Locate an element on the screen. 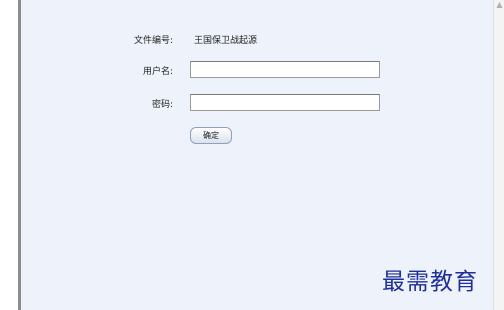 Image resolution: width=504 pixels, height=310 pixels. doc-number-value: 王国保卫战起源 is located at coordinates (226, 41).